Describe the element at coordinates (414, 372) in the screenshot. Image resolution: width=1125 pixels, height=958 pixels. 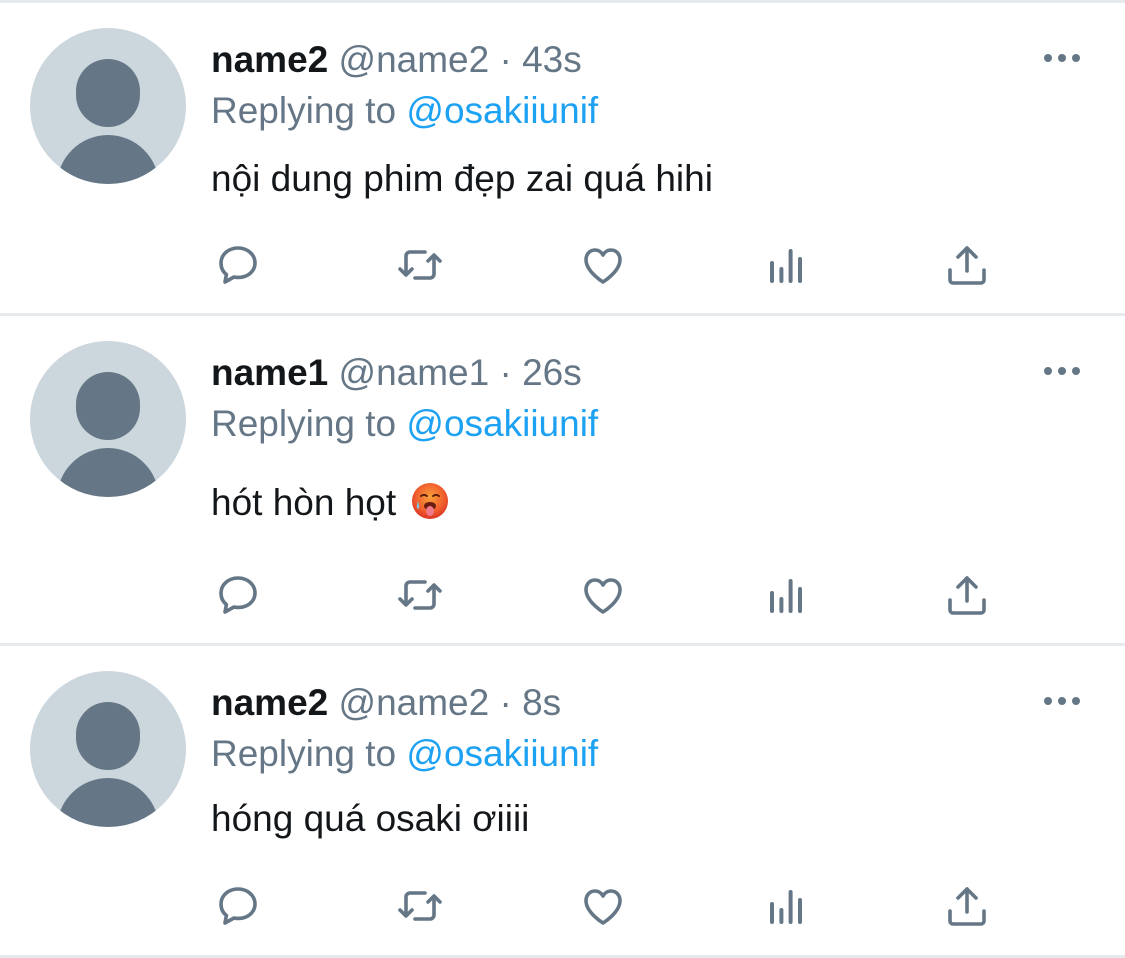
I see `handle: @name1` at that location.